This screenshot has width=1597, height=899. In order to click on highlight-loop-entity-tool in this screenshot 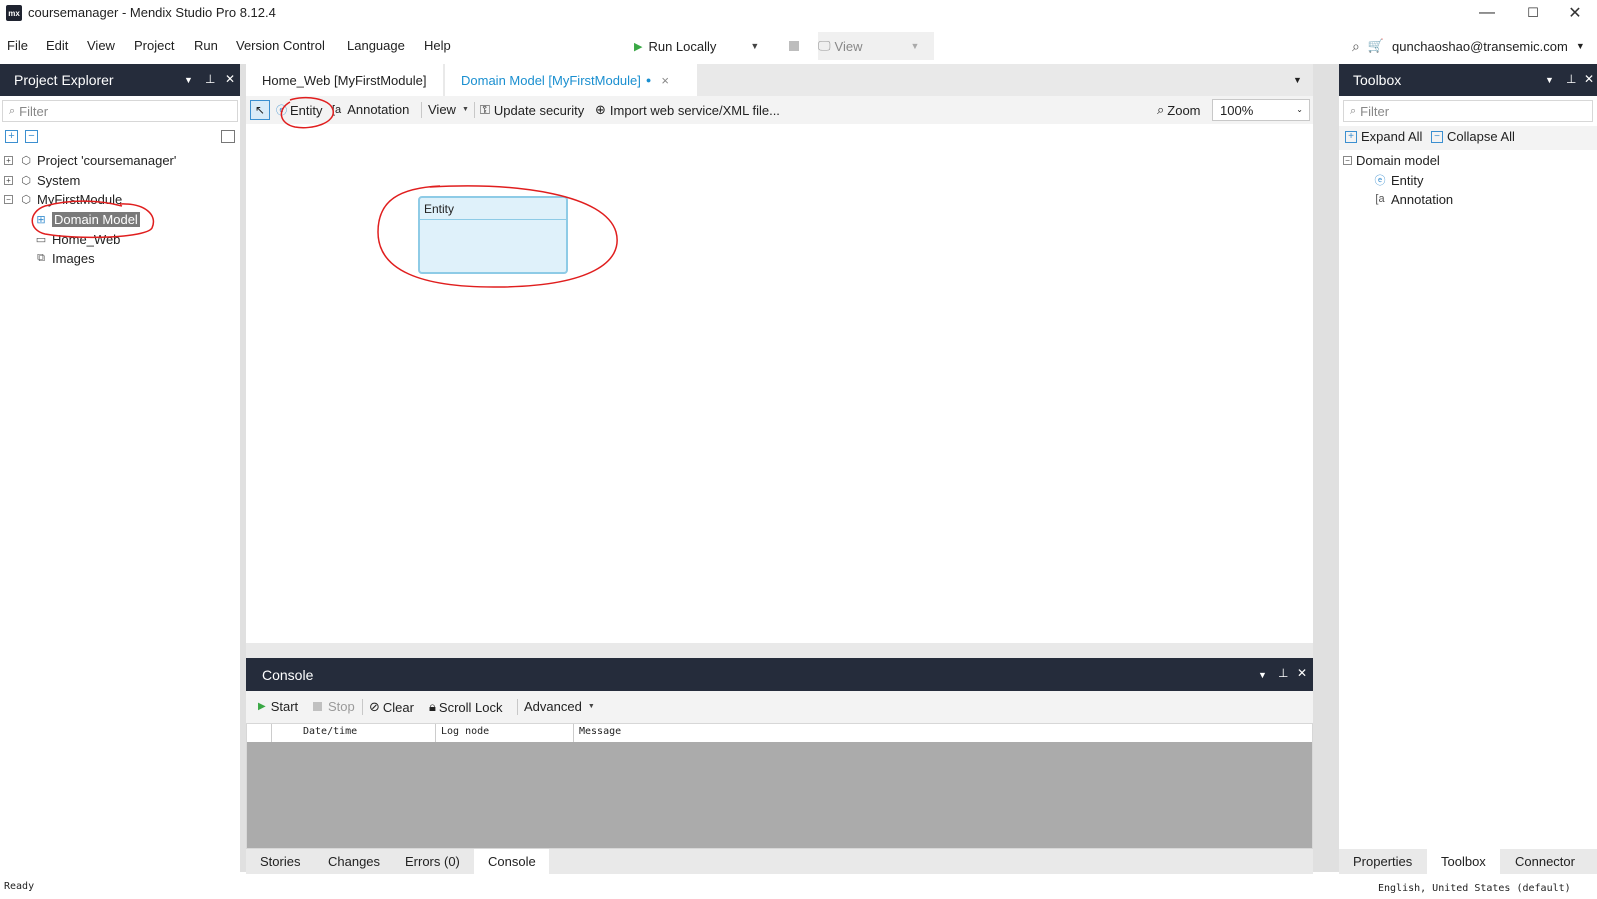, I will do `click(307, 113)`.